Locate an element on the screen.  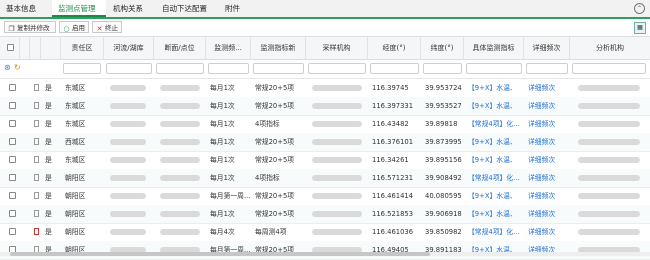
filter-river is located at coordinates (129, 68).